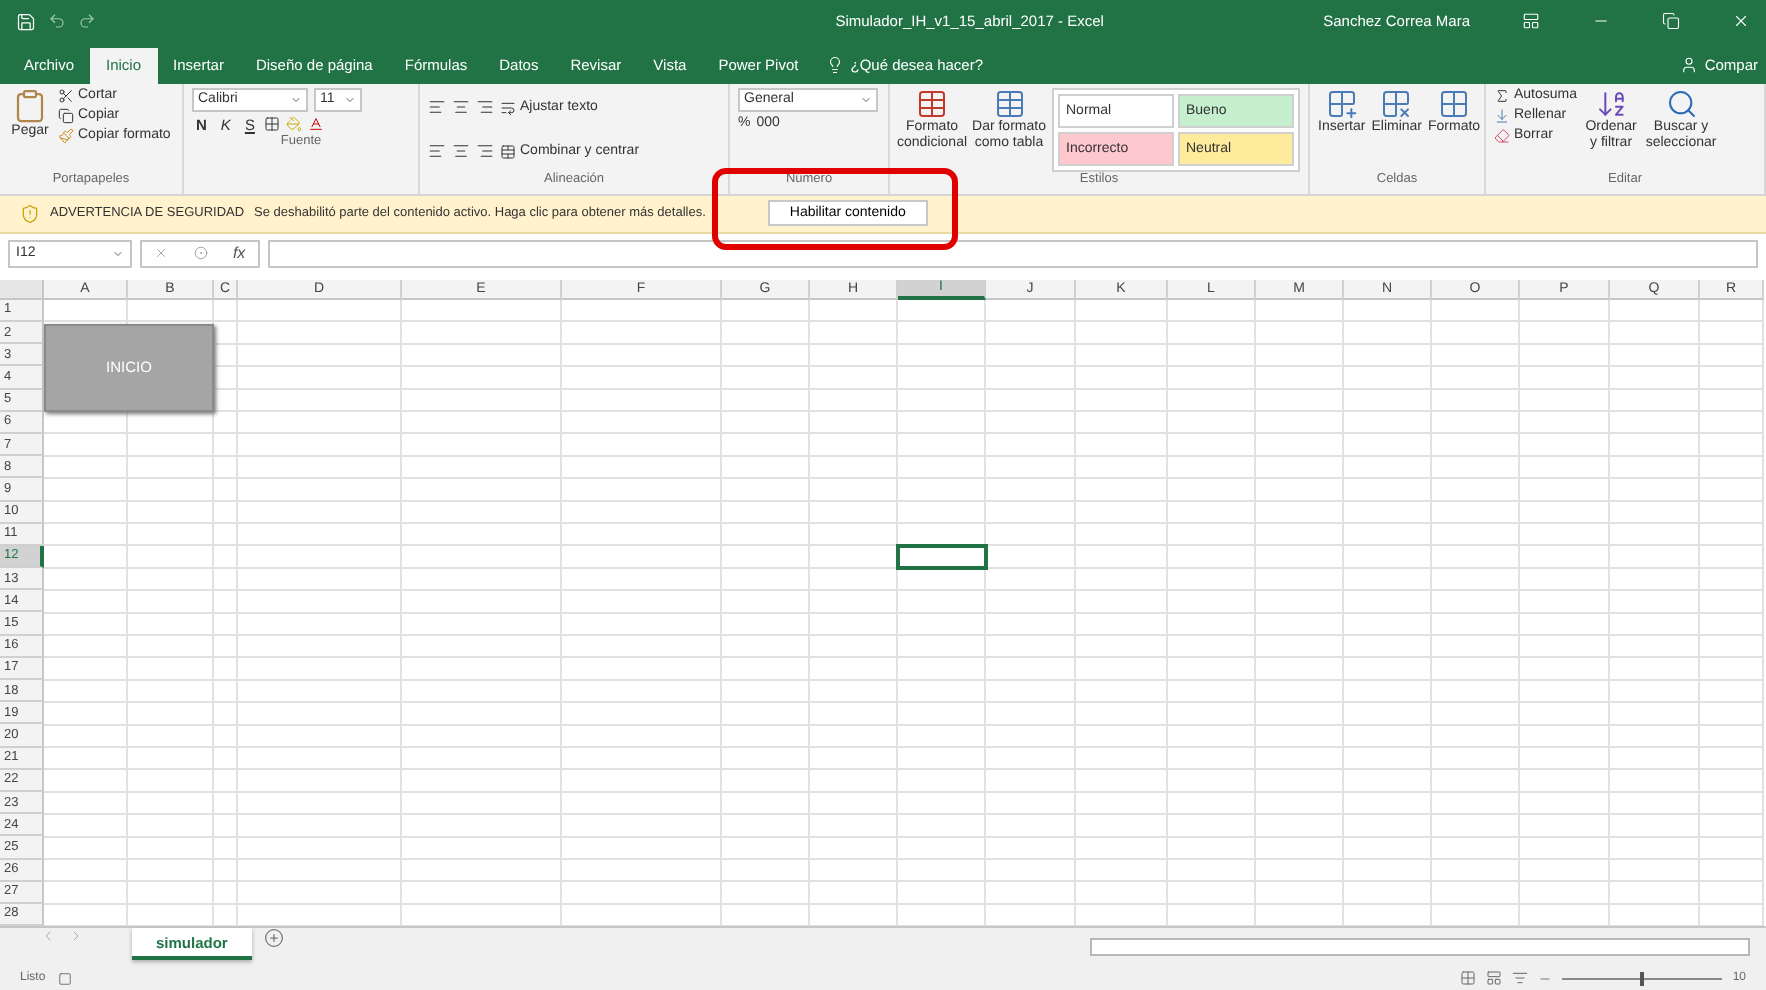 Image resolution: width=1766 pixels, height=990 pixels. What do you see at coordinates (239, 253) in the screenshot?
I see `insert-function-button: fx` at bounding box center [239, 253].